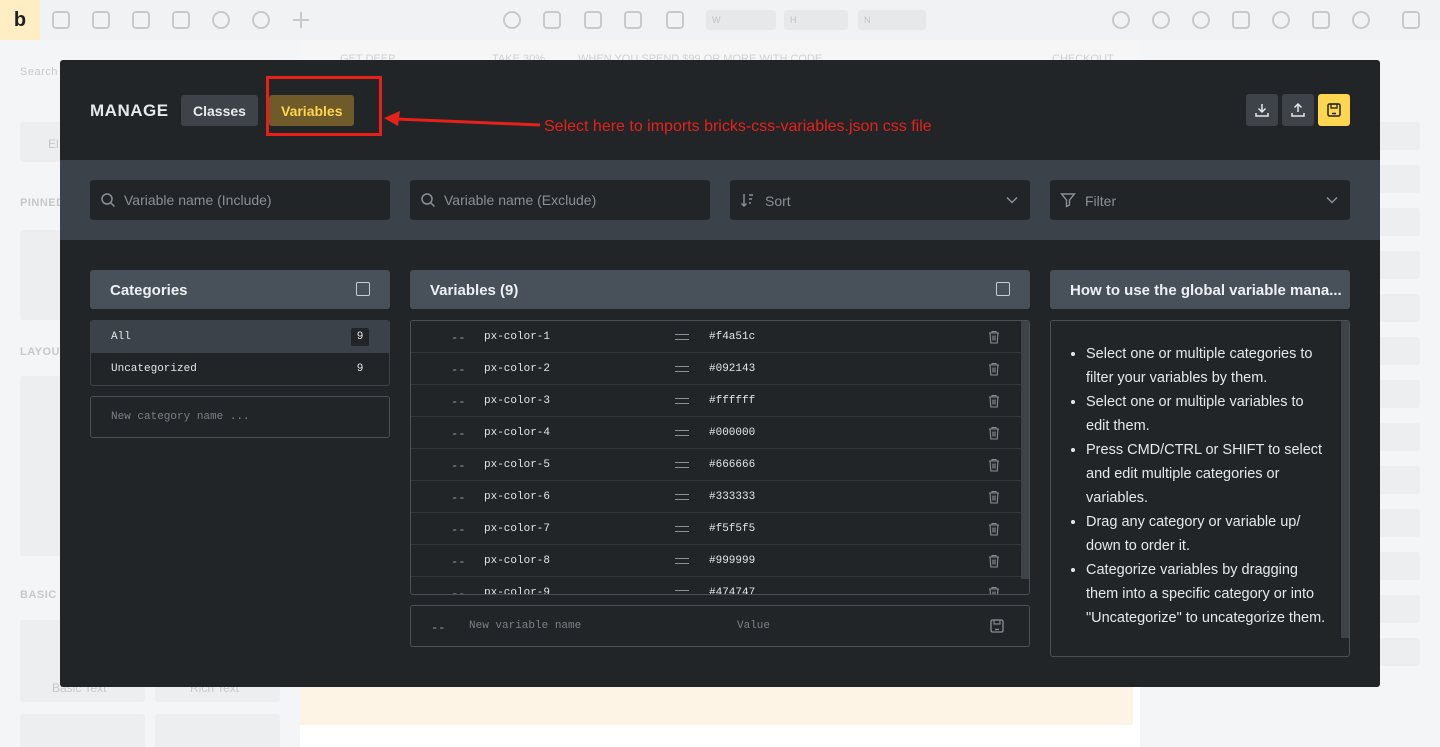 This screenshot has width=1440, height=747. I want to click on desktop-icon, so click(552, 20).